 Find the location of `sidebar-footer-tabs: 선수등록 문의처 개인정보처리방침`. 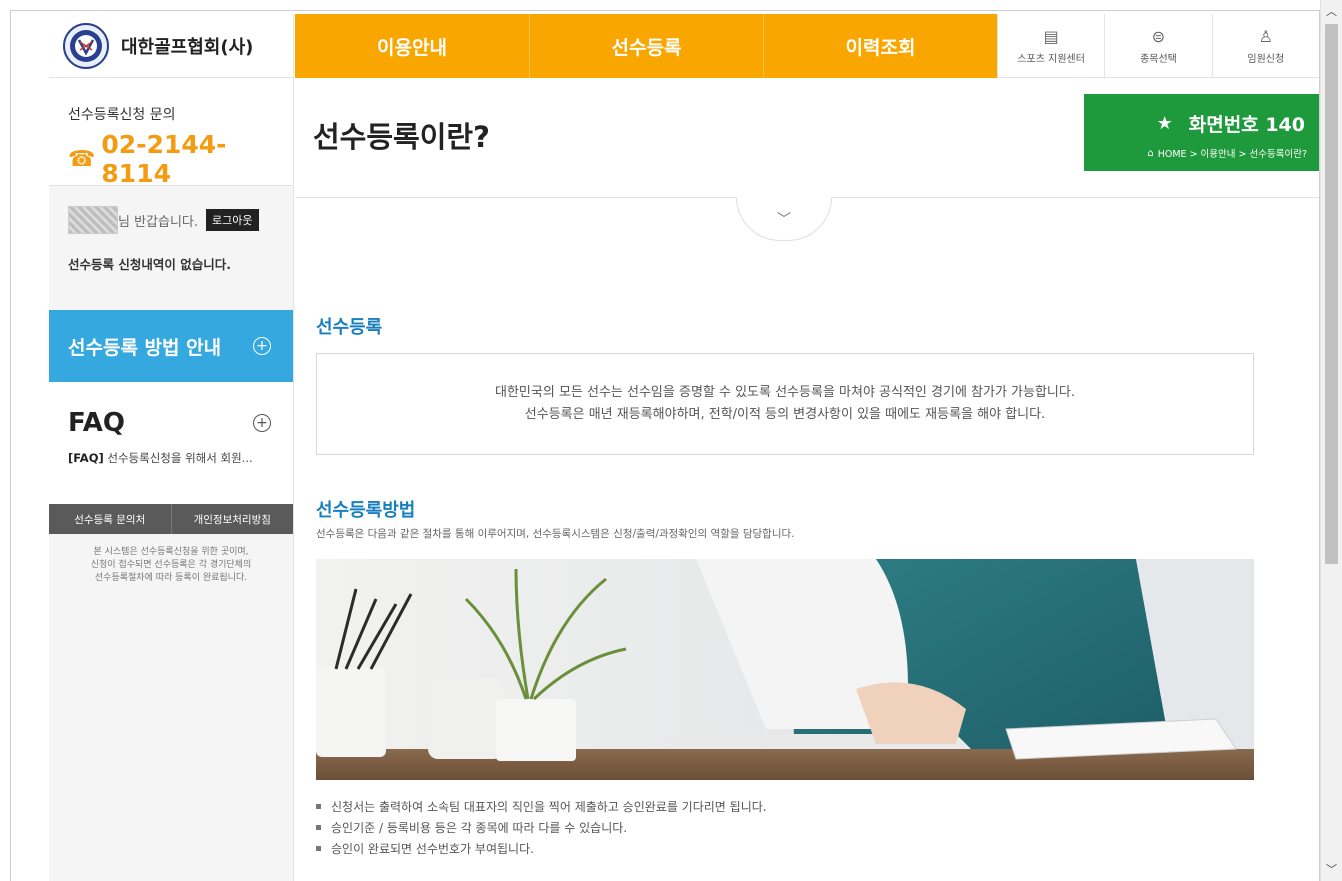

sidebar-footer-tabs: 선수등록 문의처 개인정보처리방침 is located at coordinates (171, 519).